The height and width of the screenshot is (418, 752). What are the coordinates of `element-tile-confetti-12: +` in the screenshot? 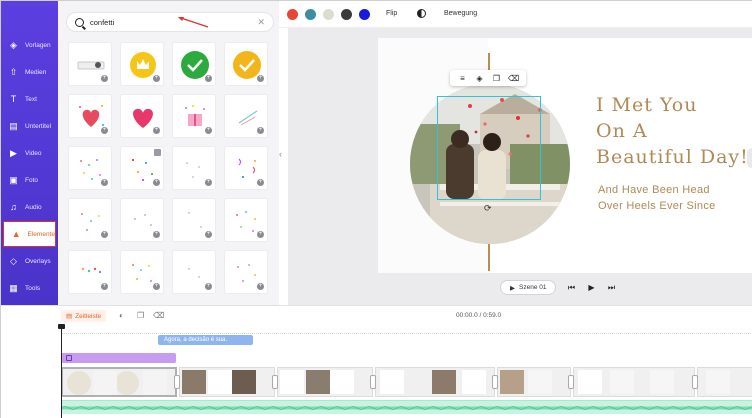 It's located at (246, 272).